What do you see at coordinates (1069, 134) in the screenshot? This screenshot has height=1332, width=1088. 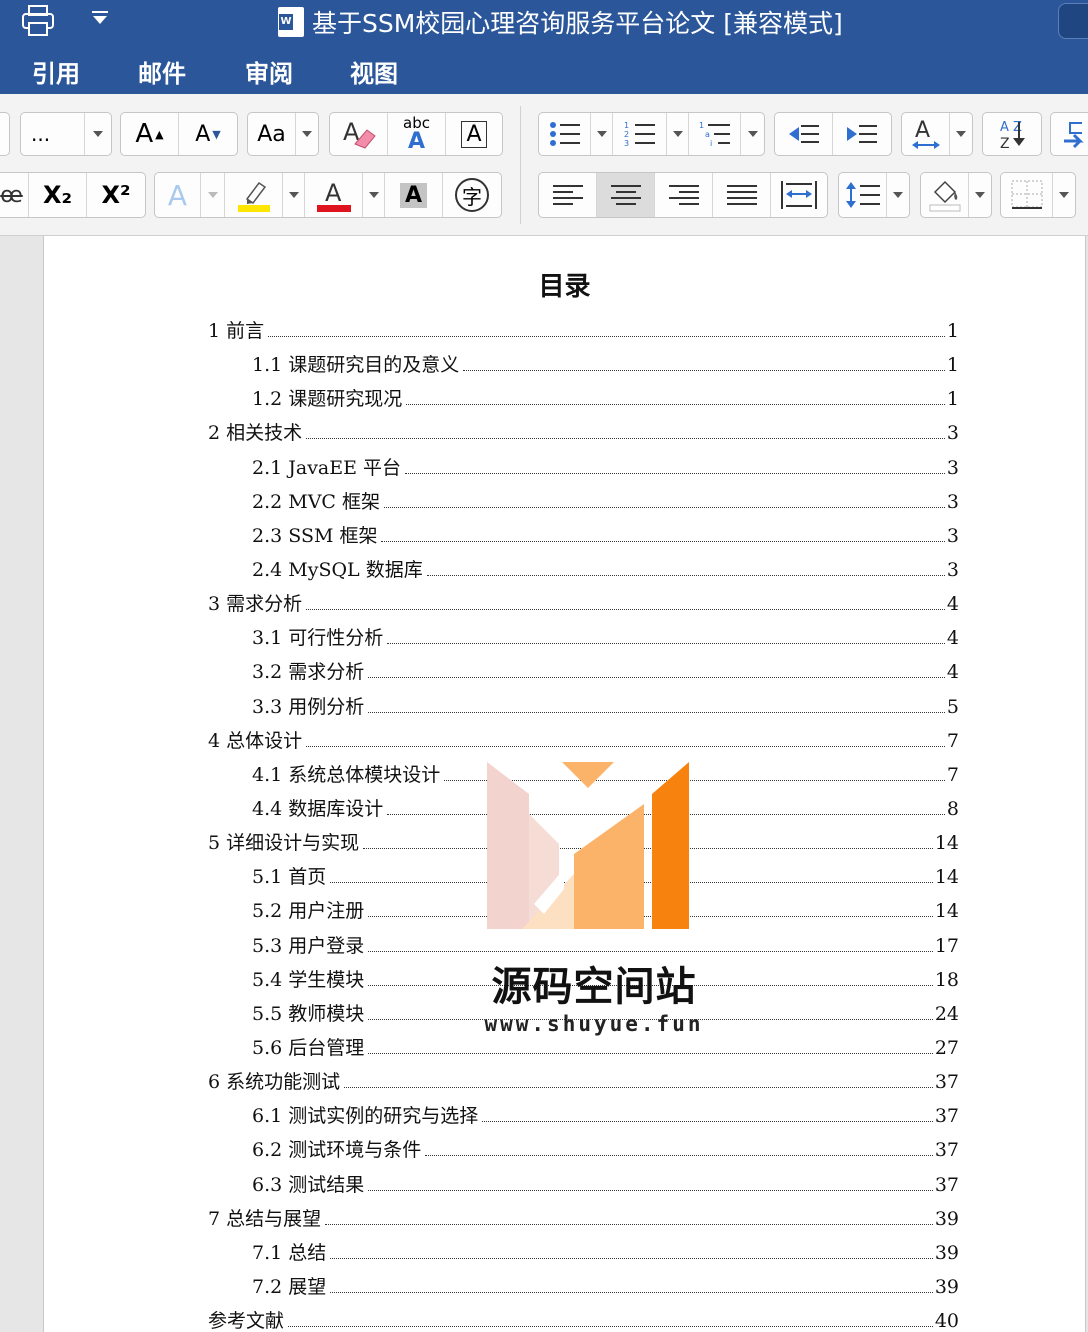 I see `paragraph-mark-button` at bounding box center [1069, 134].